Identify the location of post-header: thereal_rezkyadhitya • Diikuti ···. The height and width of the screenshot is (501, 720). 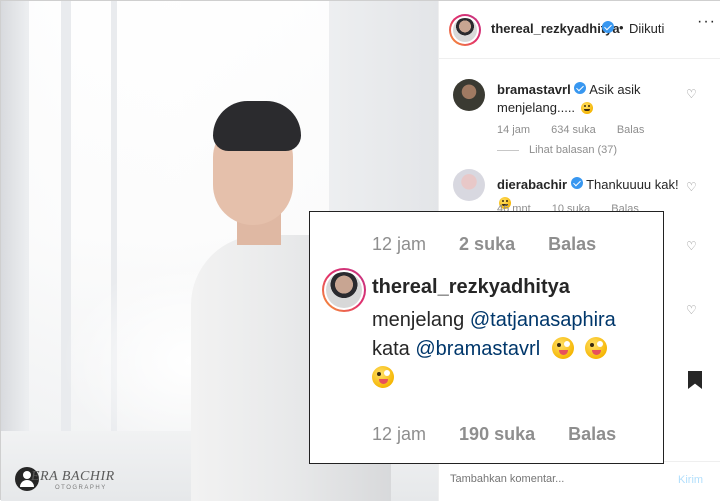
(579, 30).